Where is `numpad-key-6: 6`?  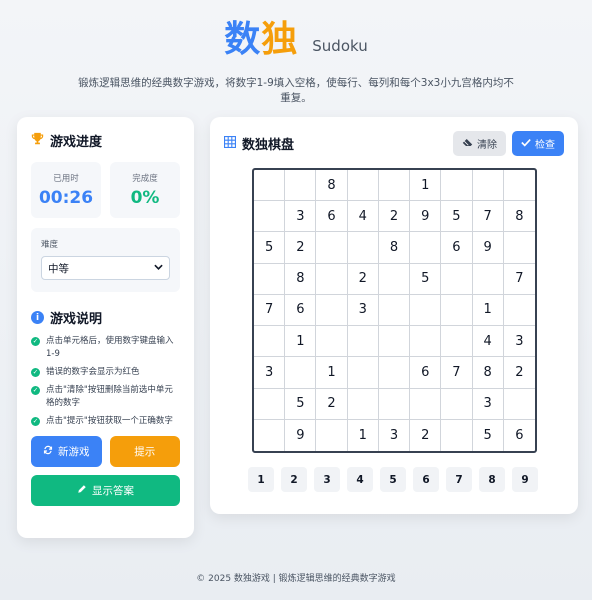
numpad-key-6: 6 is located at coordinates (426, 479).